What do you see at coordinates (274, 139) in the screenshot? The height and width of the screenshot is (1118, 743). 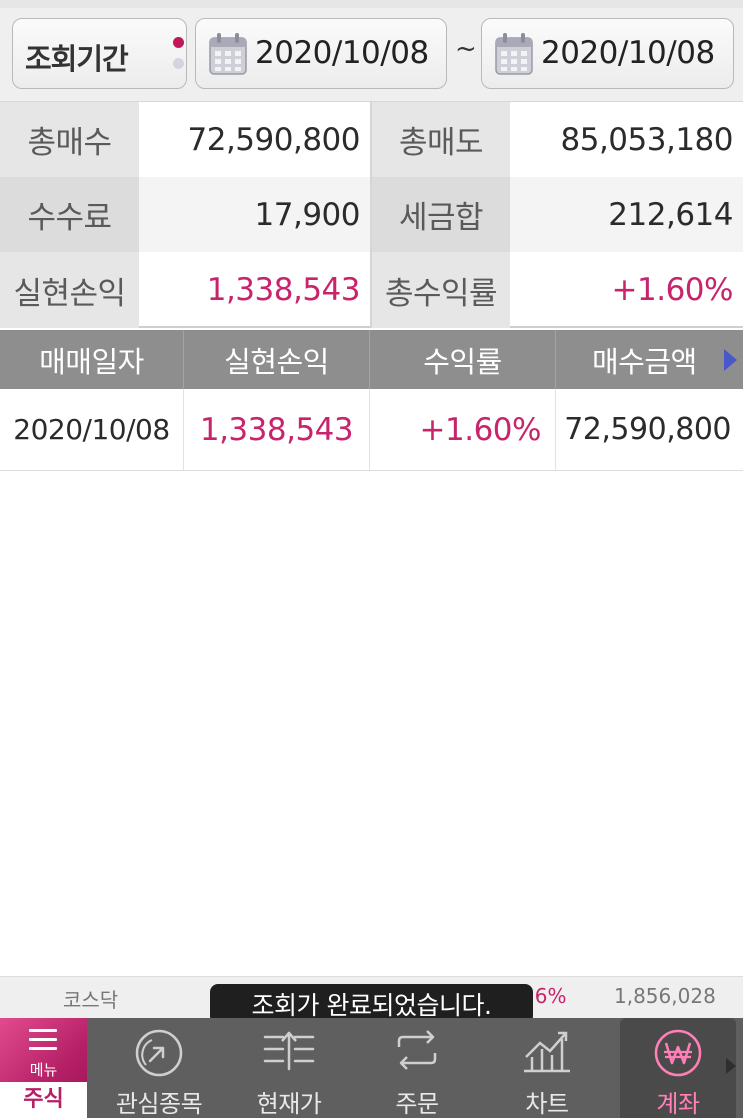 I see `total-buy-value: 72,590,800` at bounding box center [274, 139].